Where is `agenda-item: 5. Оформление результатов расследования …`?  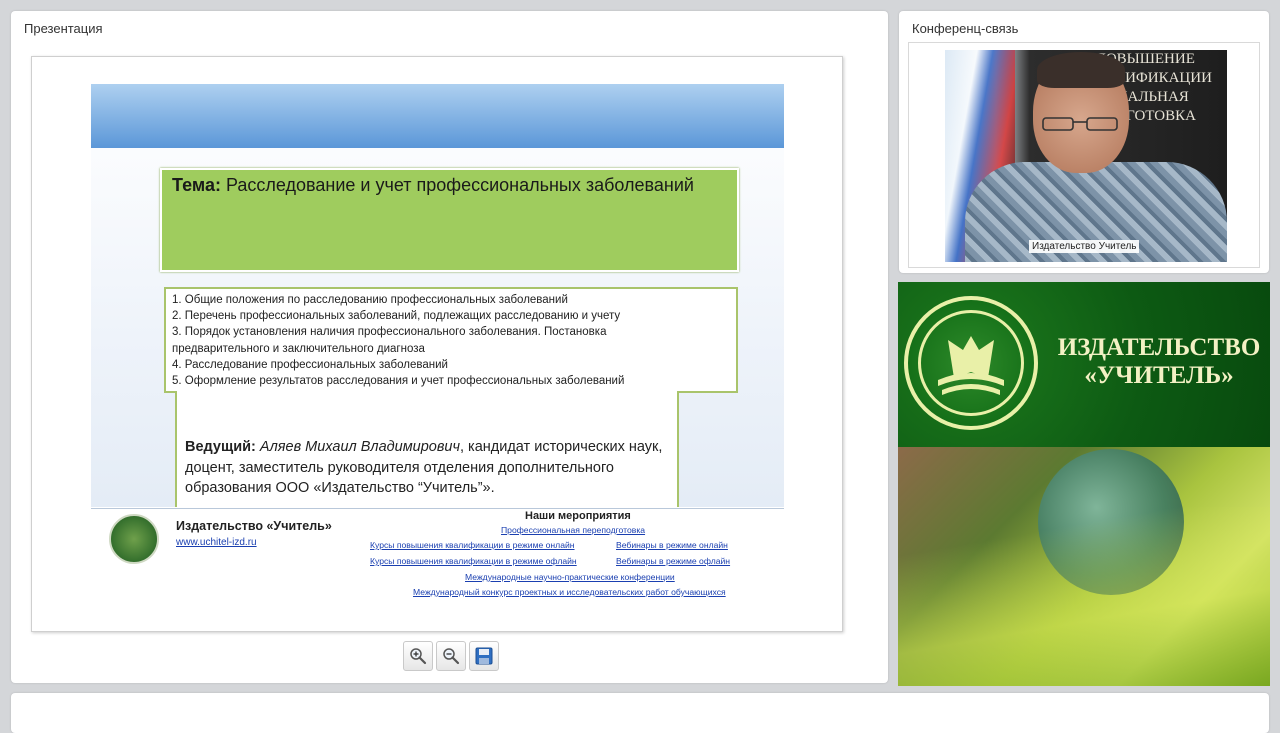
agenda-item: 5. Оформление результатов расследования … is located at coordinates (398, 381).